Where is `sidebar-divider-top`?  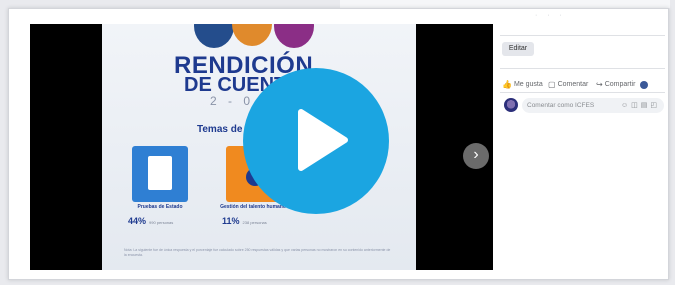 sidebar-divider-top is located at coordinates (582, 35).